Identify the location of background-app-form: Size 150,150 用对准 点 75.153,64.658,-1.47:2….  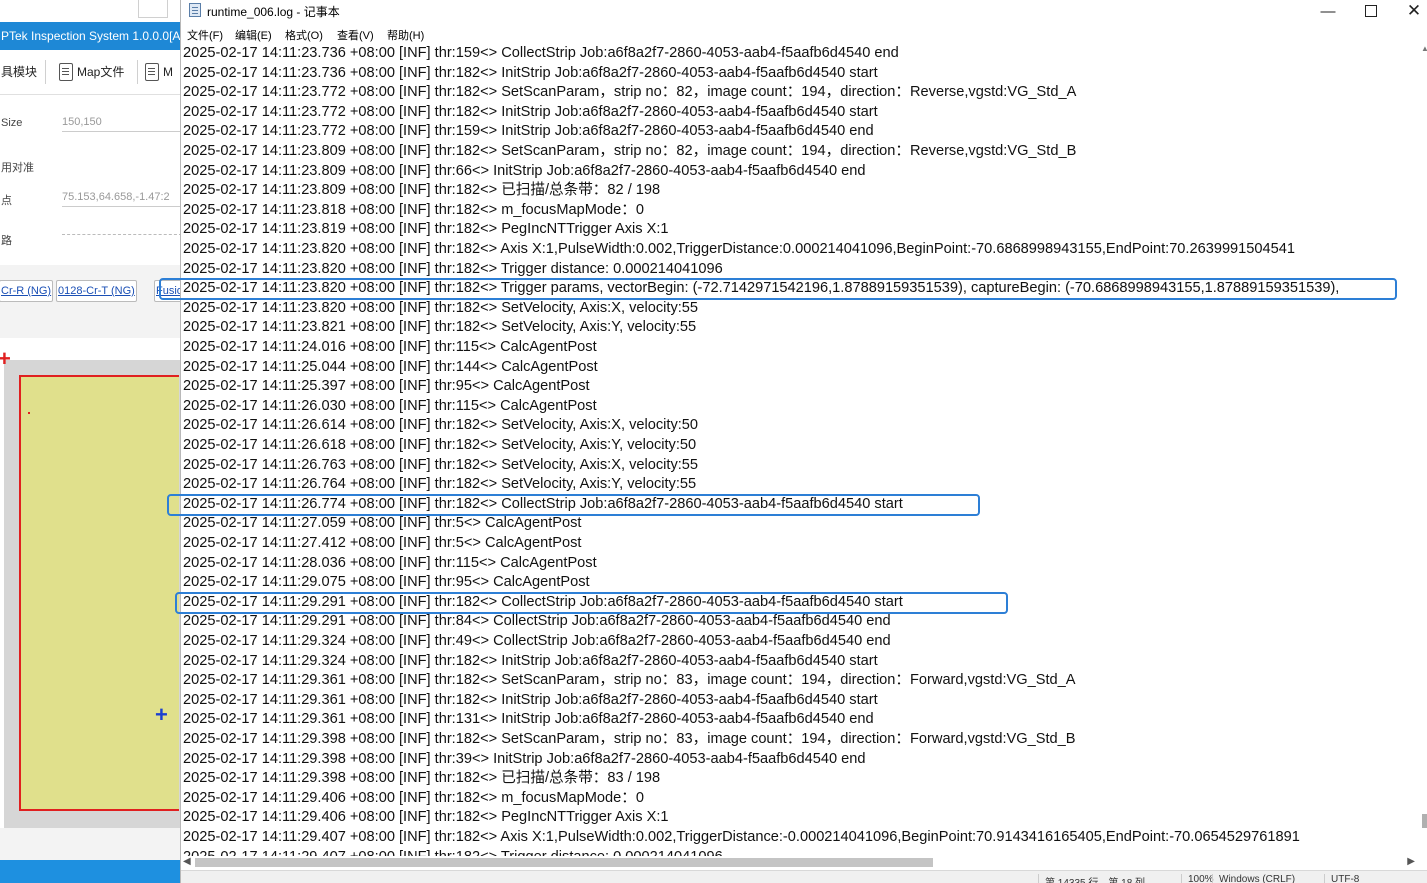
(91, 180).